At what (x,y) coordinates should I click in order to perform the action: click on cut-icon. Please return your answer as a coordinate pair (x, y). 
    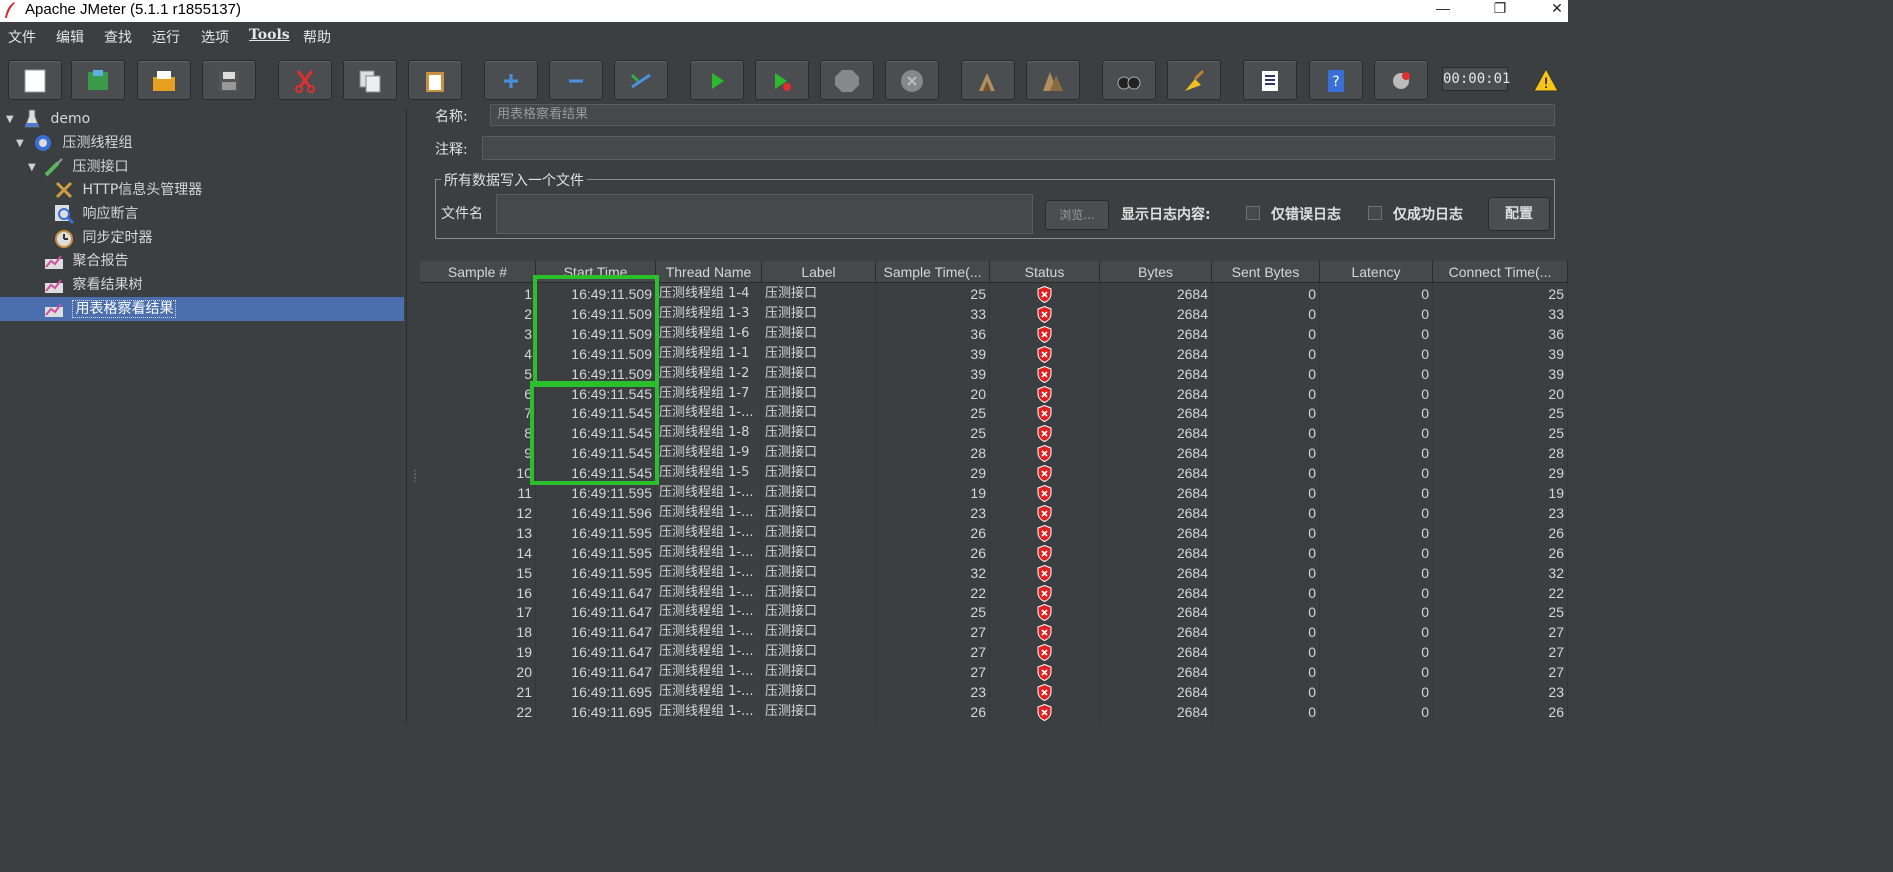
    Looking at the image, I should click on (305, 81).